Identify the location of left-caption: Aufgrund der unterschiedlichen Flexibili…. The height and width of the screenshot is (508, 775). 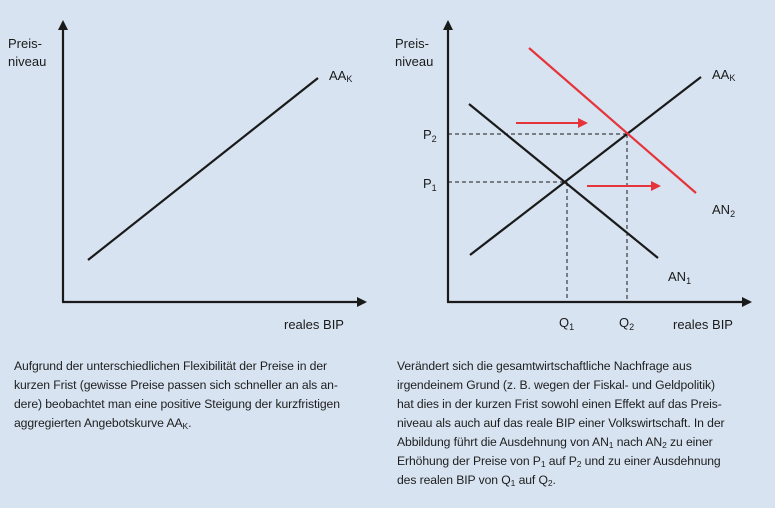
(199, 395).